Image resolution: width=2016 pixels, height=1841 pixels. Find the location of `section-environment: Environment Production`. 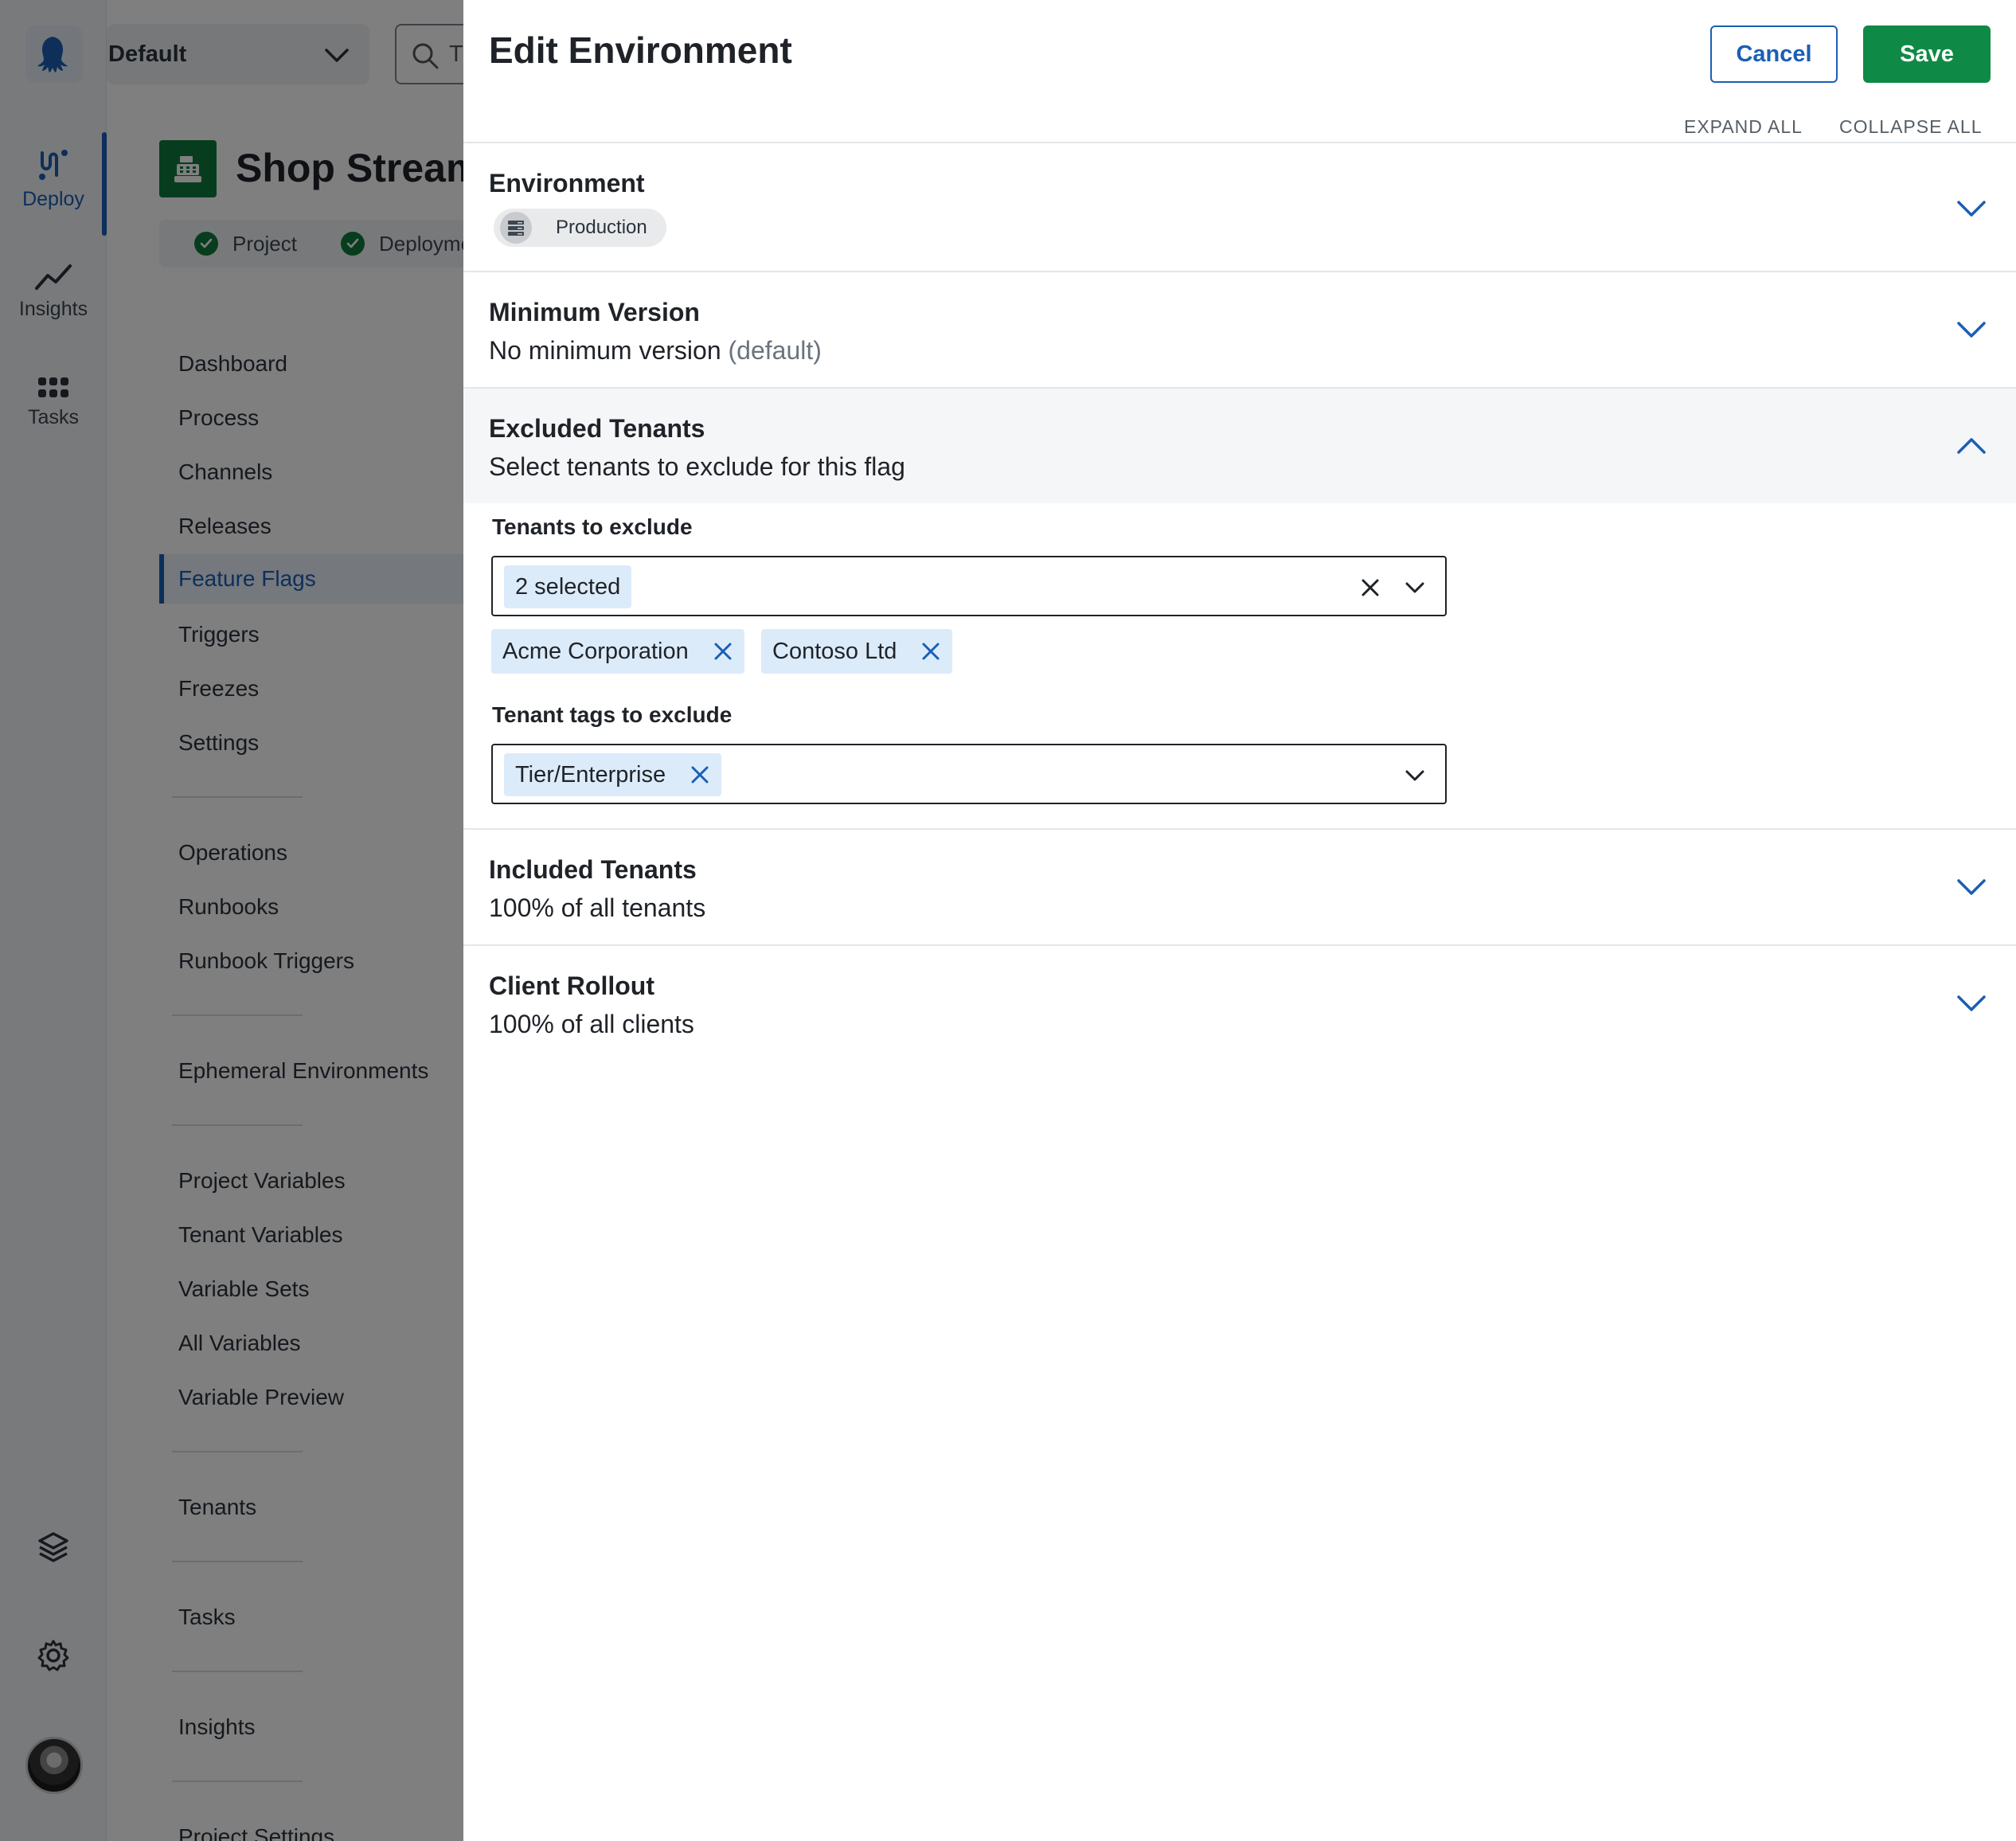

section-environment: Environment Production is located at coordinates (1239, 208).